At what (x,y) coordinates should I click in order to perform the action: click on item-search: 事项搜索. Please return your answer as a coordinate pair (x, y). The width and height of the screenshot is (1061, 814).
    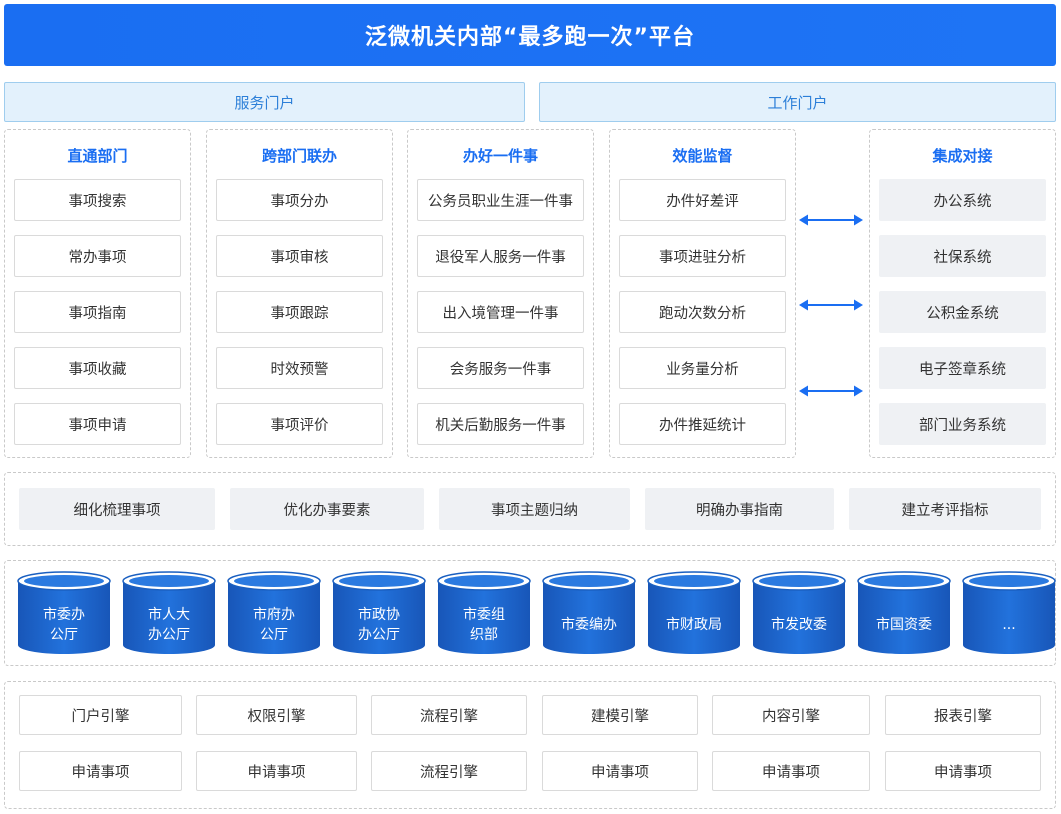
    Looking at the image, I should click on (97, 200).